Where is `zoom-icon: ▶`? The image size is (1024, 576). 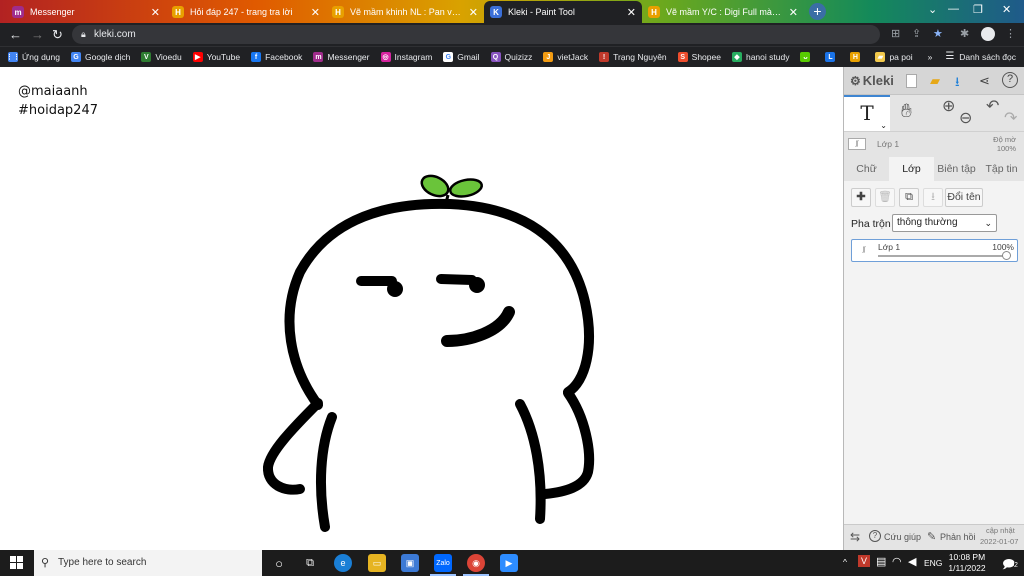 zoom-icon: ▶ is located at coordinates (509, 563).